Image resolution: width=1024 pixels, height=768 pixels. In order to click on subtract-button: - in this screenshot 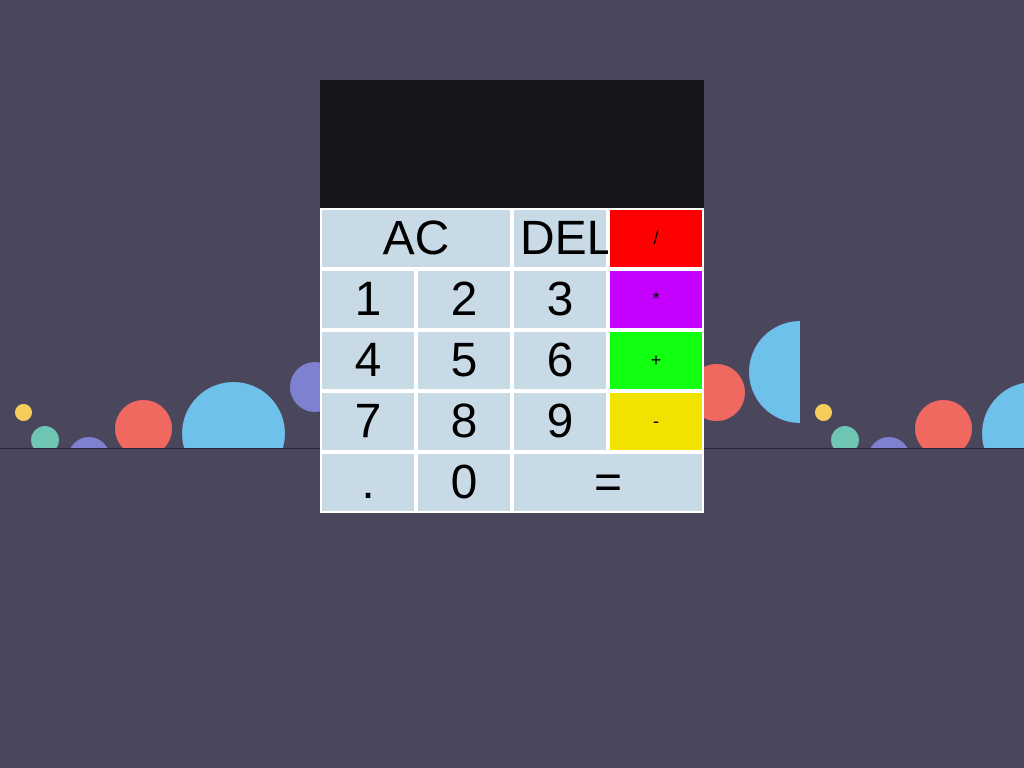, I will do `click(656, 421)`.